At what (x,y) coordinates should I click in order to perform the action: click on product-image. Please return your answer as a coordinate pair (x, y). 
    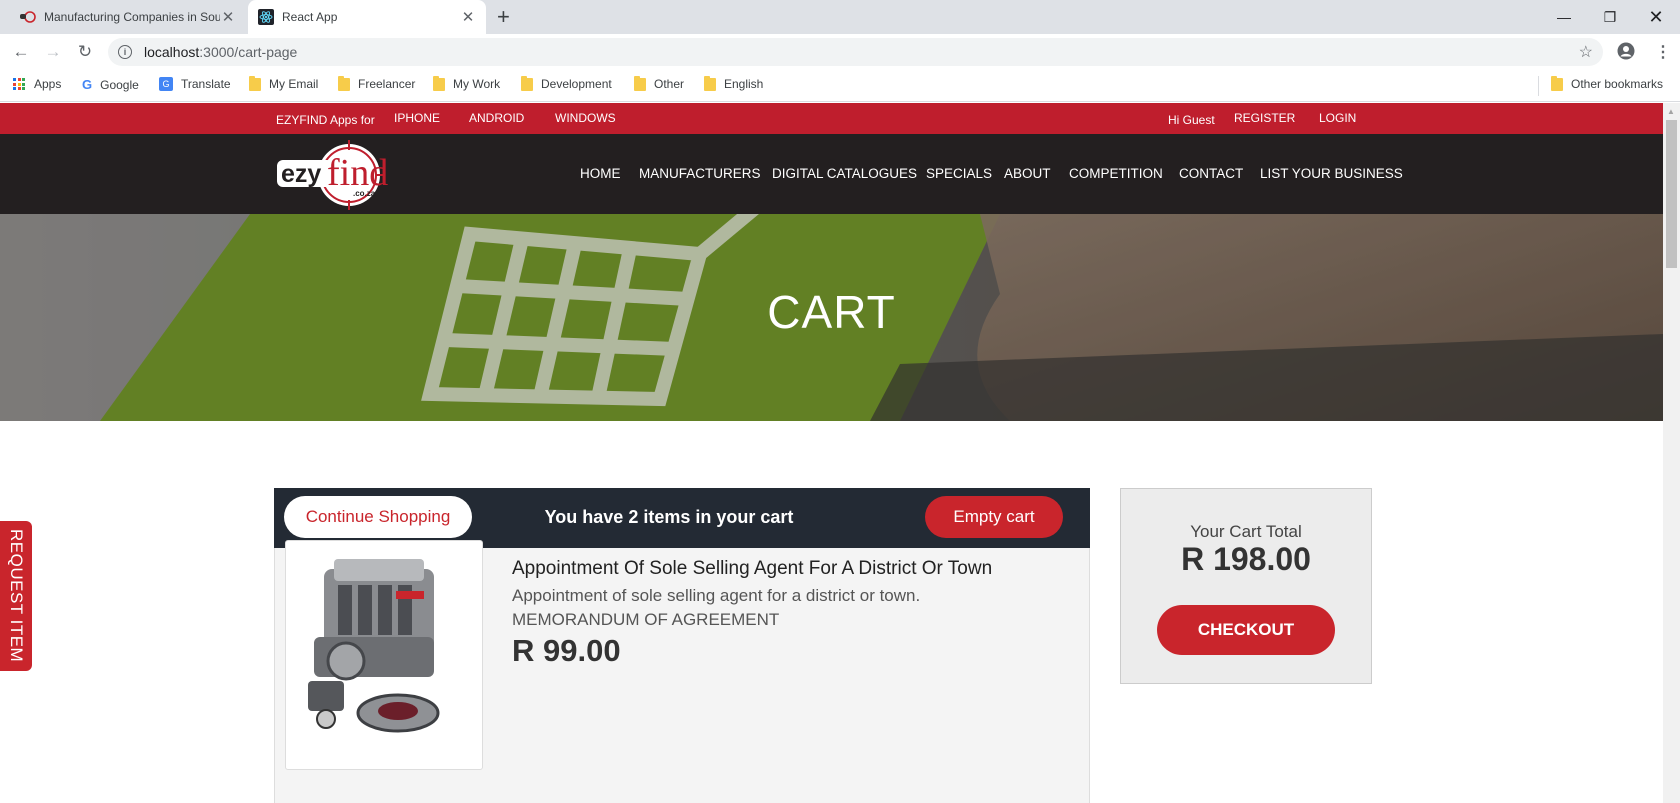
    Looking at the image, I should click on (384, 655).